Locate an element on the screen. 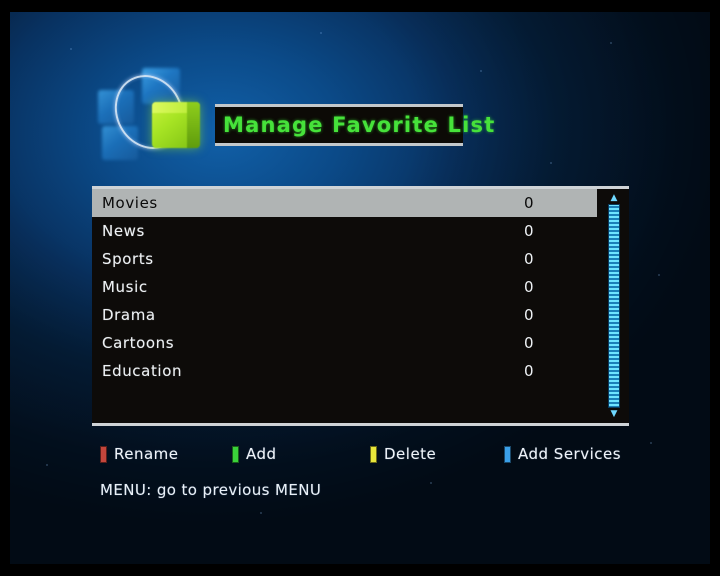 The image size is (720, 576). add-services-button: Add Services is located at coordinates (562, 454).